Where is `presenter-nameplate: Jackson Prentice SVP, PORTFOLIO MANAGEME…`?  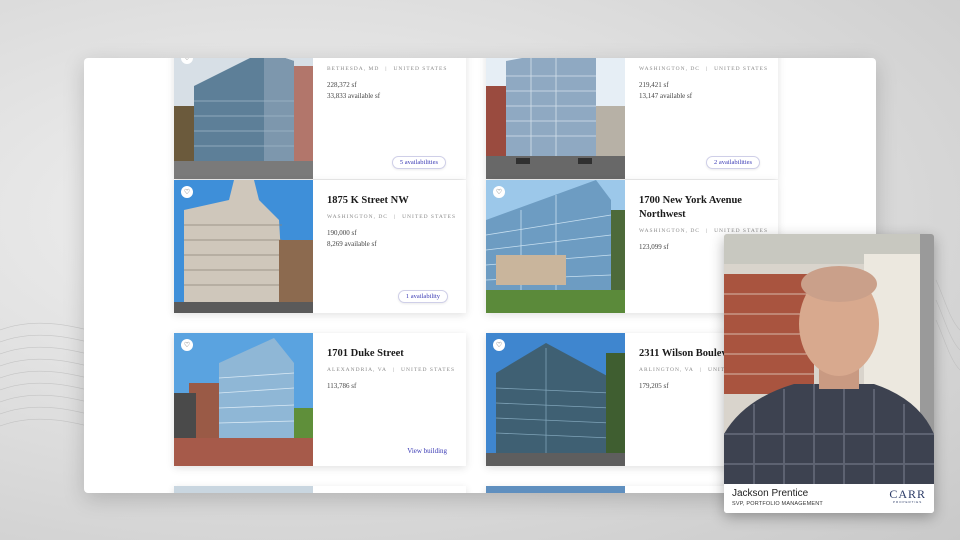 presenter-nameplate: Jackson Prentice SVP, PORTFOLIO MANAGEME… is located at coordinates (829, 498).